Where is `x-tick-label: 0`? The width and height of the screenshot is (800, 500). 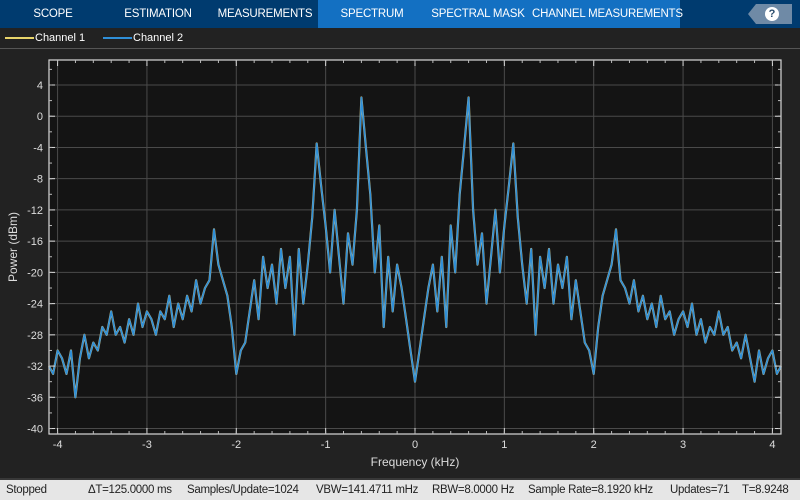
x-tick-label: 0 is located at coordinates (415, 445).